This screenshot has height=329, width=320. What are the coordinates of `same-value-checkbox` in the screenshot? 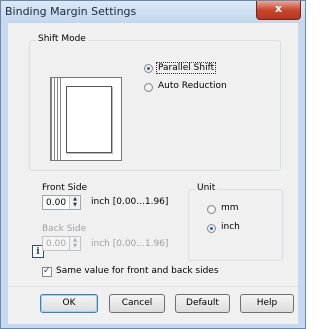 It's located at (47, 271).